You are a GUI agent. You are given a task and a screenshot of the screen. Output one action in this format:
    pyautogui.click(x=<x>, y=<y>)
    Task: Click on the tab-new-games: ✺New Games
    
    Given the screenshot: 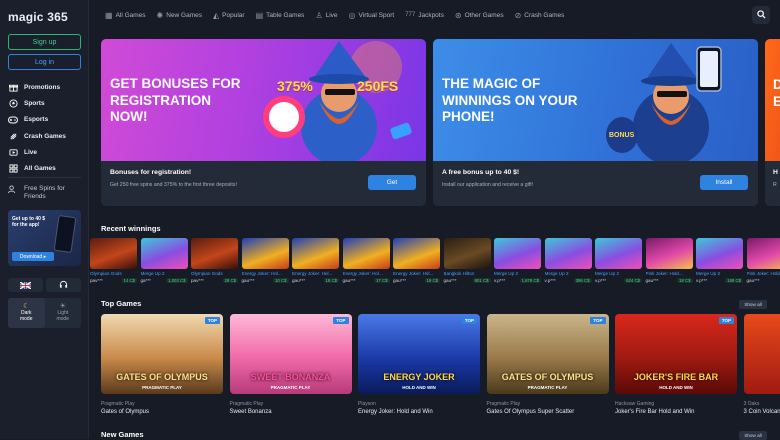 What is the action you would take?
    pyautogui.click(x=179, y=15)
    